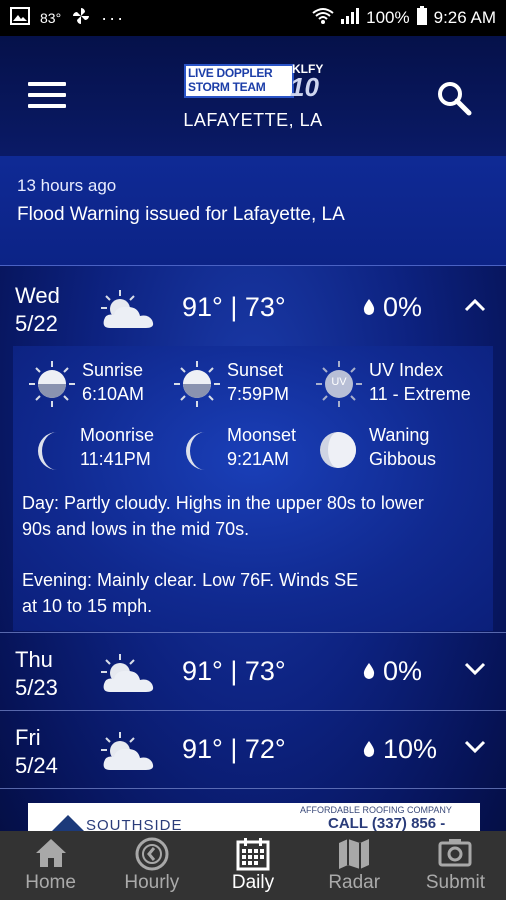 This screenshot has height=900, width=506. What do you see at coordinates (197, 386) in the screenshot?
I see `sunset-icon` at bounding box center [197, 386].